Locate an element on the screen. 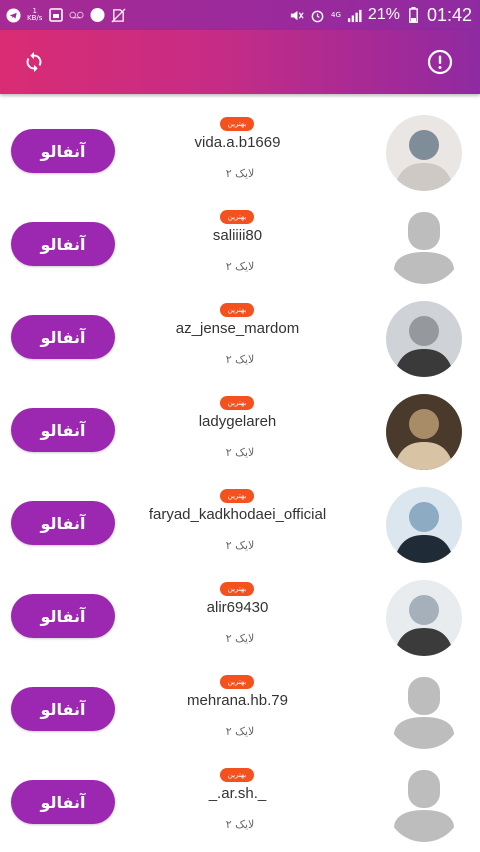 This screenshot has width=480, height=852. network-speed: 1 KB/s is located at coordinates (34, 15).